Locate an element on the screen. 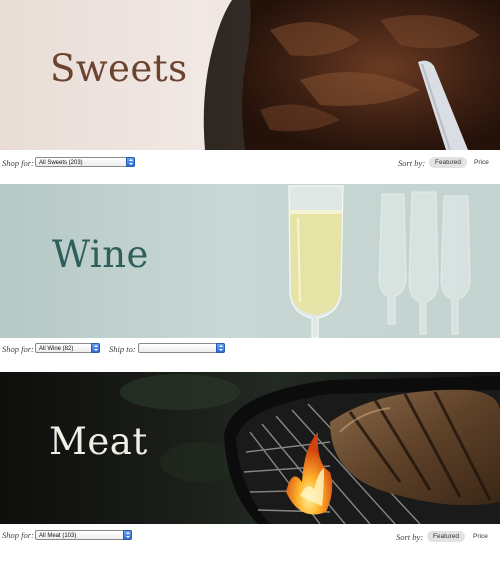  wine-shop-select: All Wine (82) is located at coordinates (67, 348).